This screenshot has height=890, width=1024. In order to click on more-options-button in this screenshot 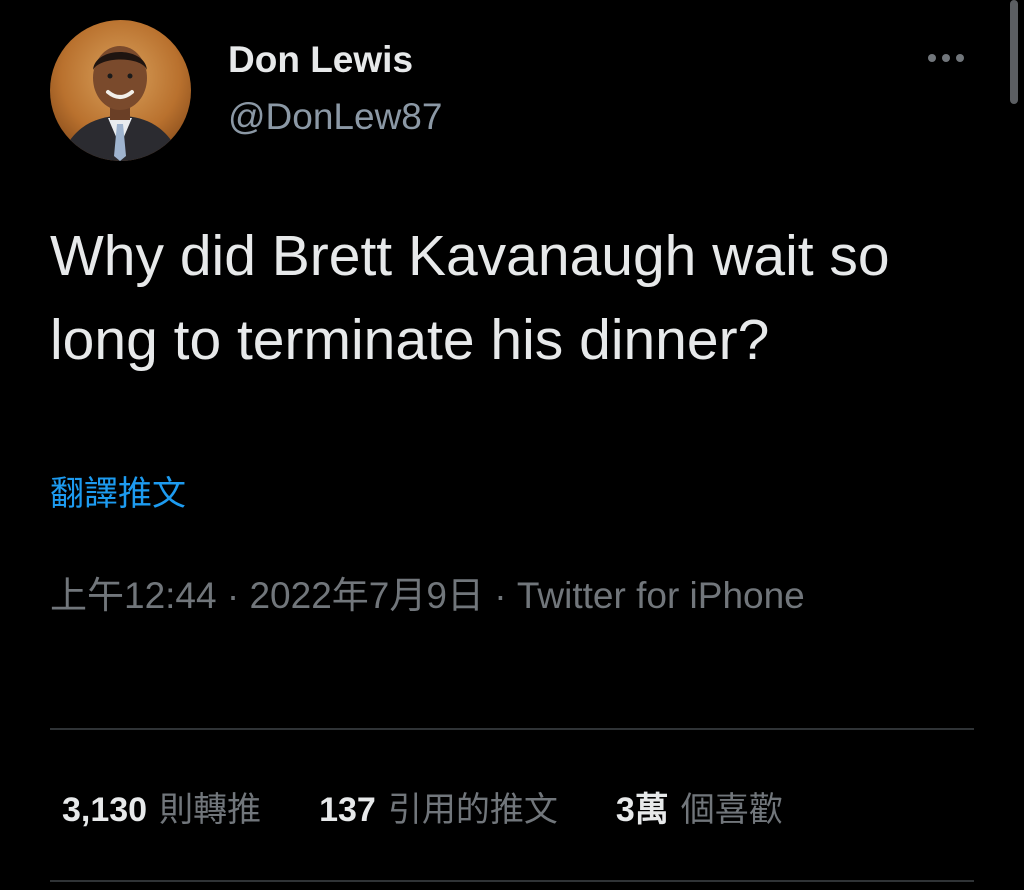, I will do `click(946, 58)`.